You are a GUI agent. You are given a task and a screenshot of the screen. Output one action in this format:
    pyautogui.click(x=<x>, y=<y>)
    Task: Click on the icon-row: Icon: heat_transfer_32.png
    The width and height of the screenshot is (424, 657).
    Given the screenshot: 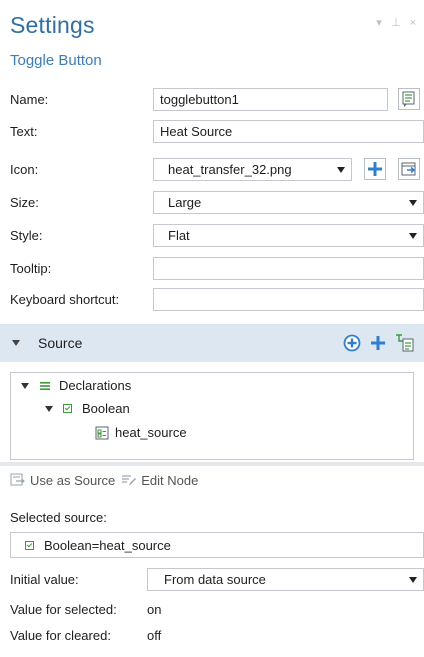 What is the action you would take?
    pyautogui.click(x=212, y=170)
    